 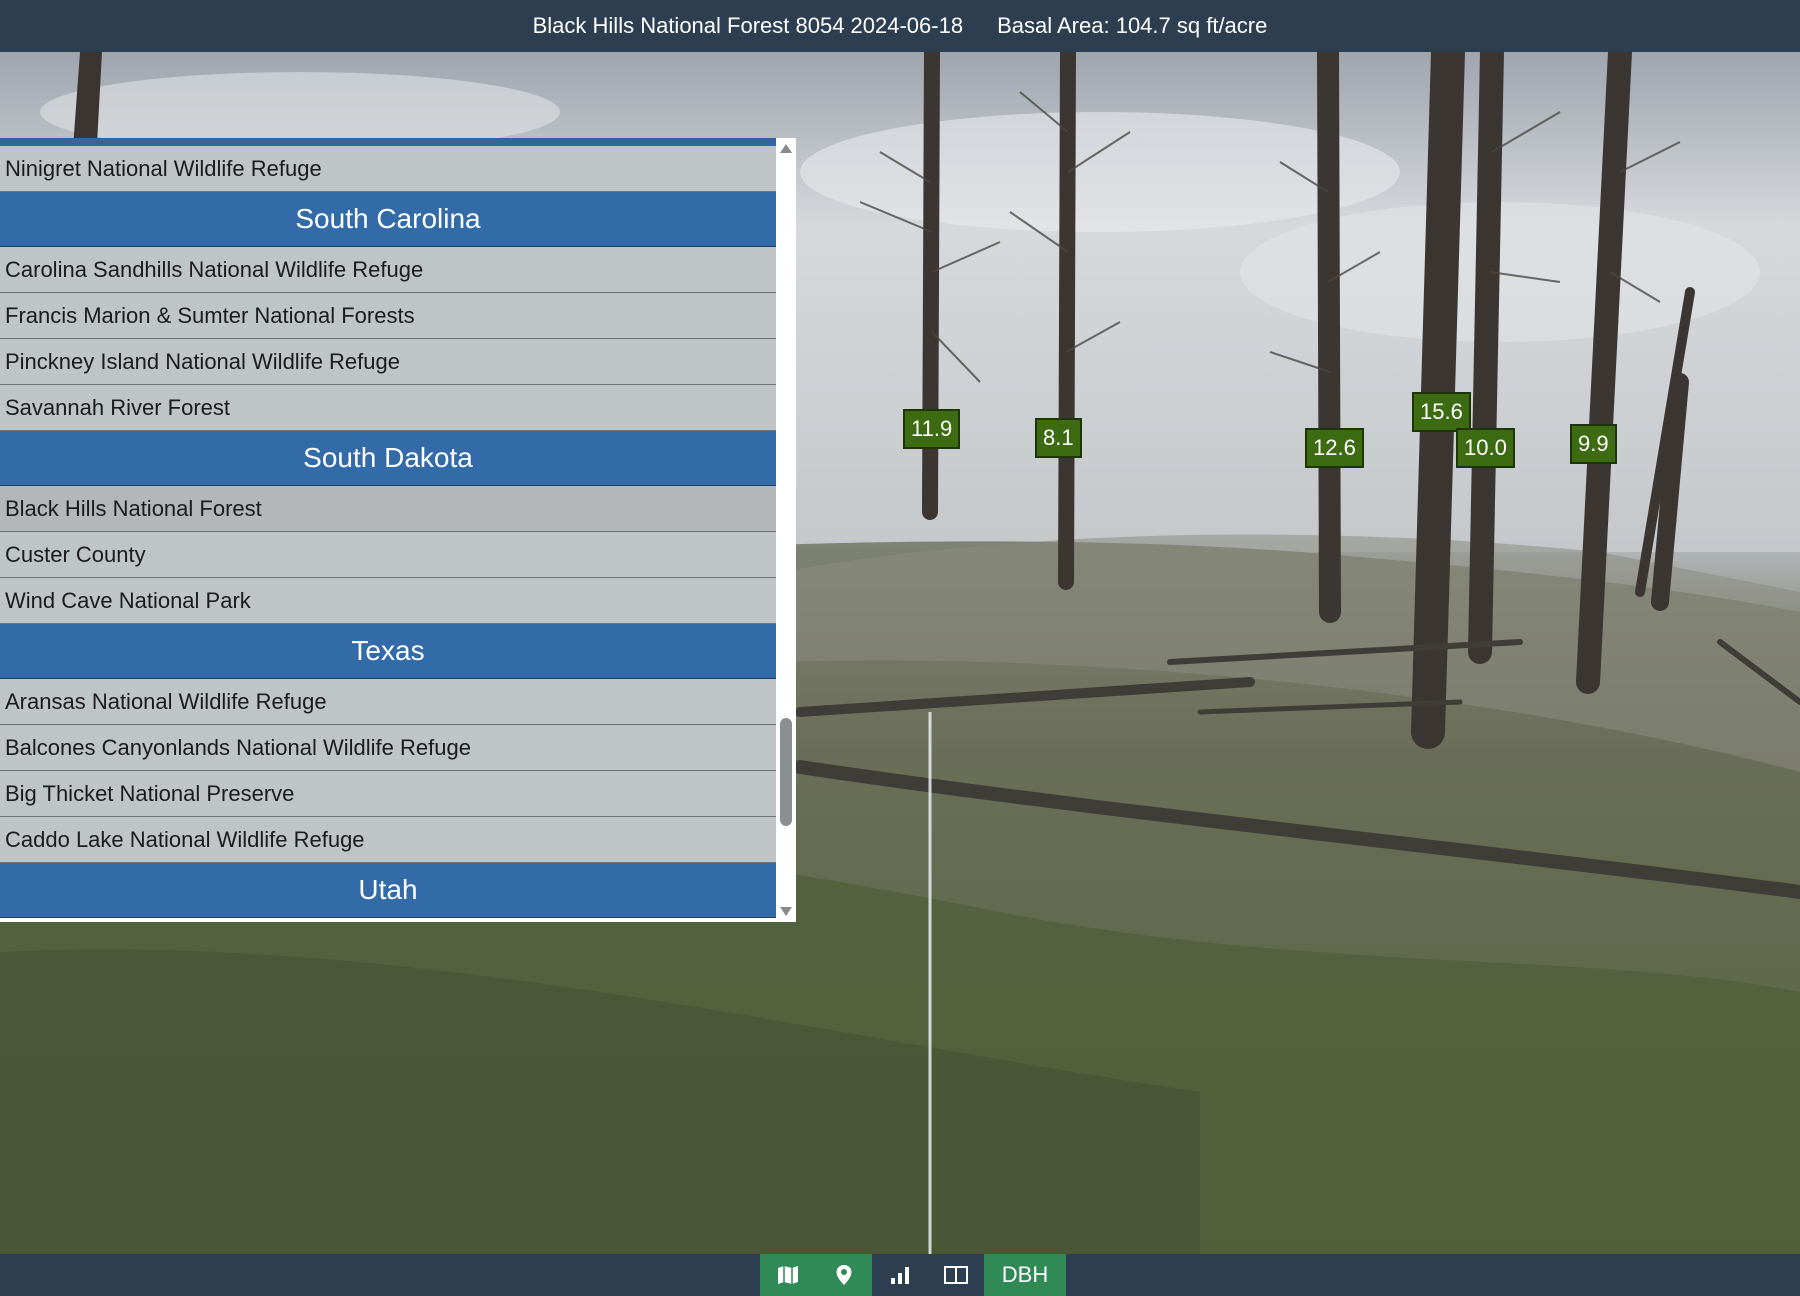 What do you see at coordinates (388, 702) in the screenshot?
I see `location-item: Aransas National Wildlife Refuge` at bounding box center [388, 702].